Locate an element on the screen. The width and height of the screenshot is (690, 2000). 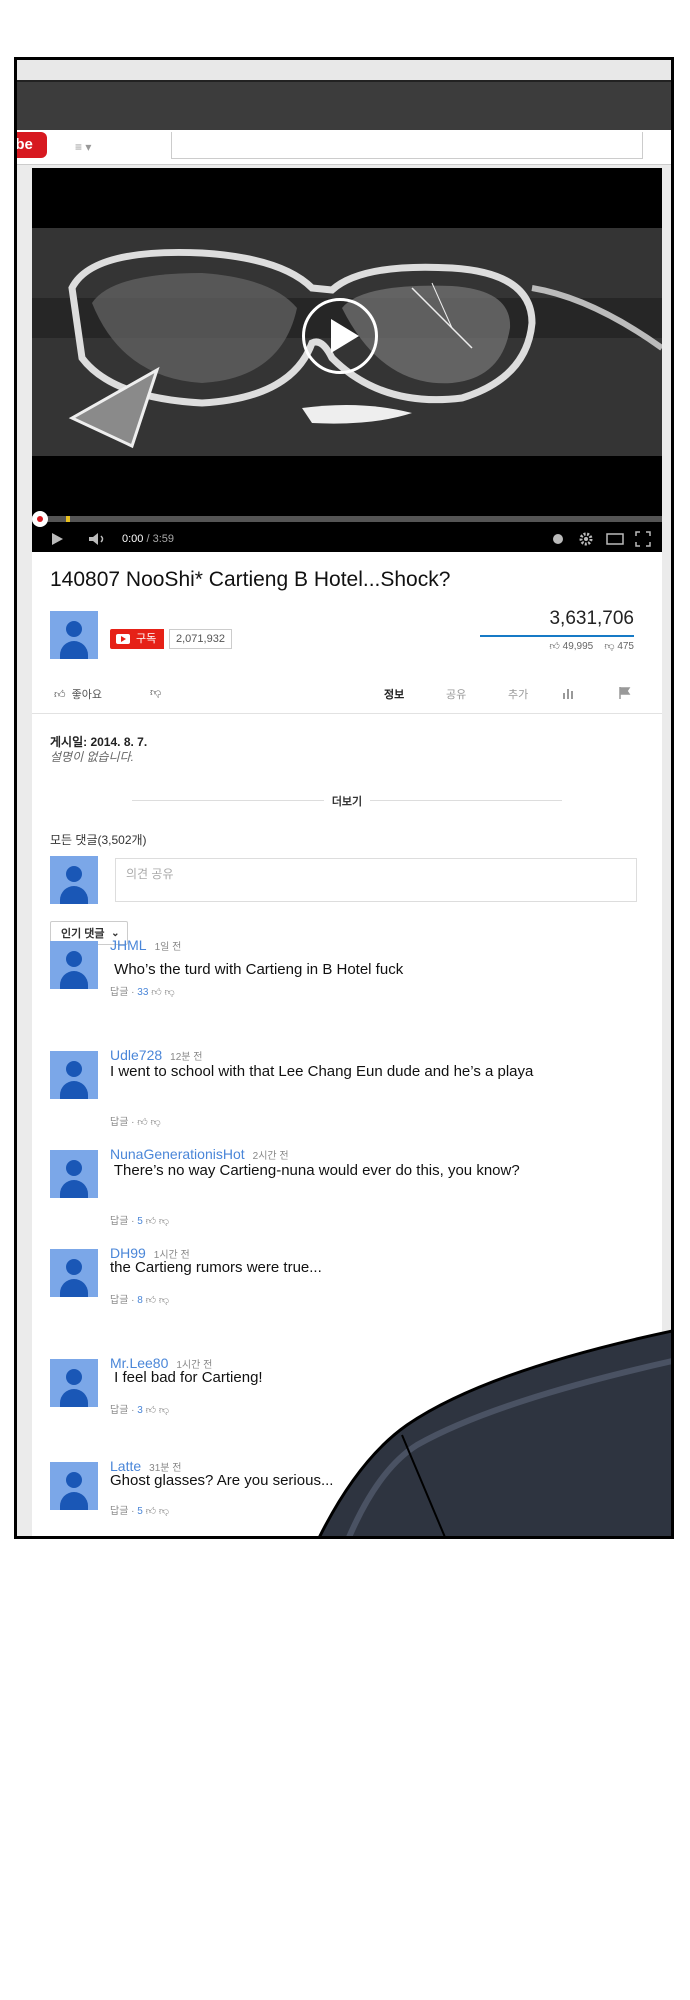
comment-header: JHML 1일 전 is located at coordinates (145, 945).